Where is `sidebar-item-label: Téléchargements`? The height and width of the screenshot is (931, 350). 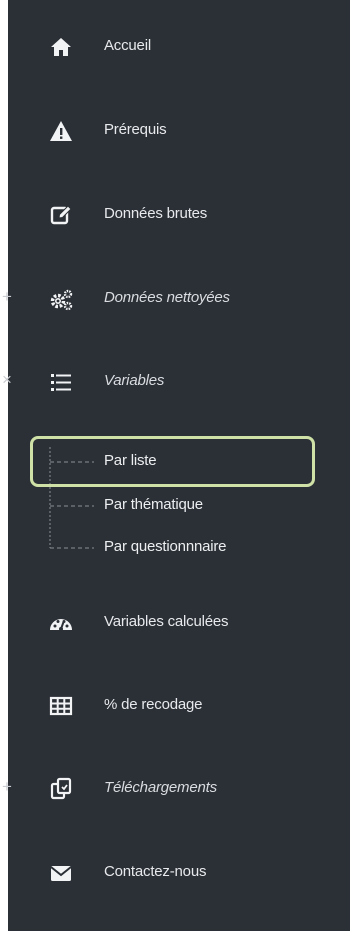
sidebar-item-label: Téléchargements is located at coordinates (160, 787).